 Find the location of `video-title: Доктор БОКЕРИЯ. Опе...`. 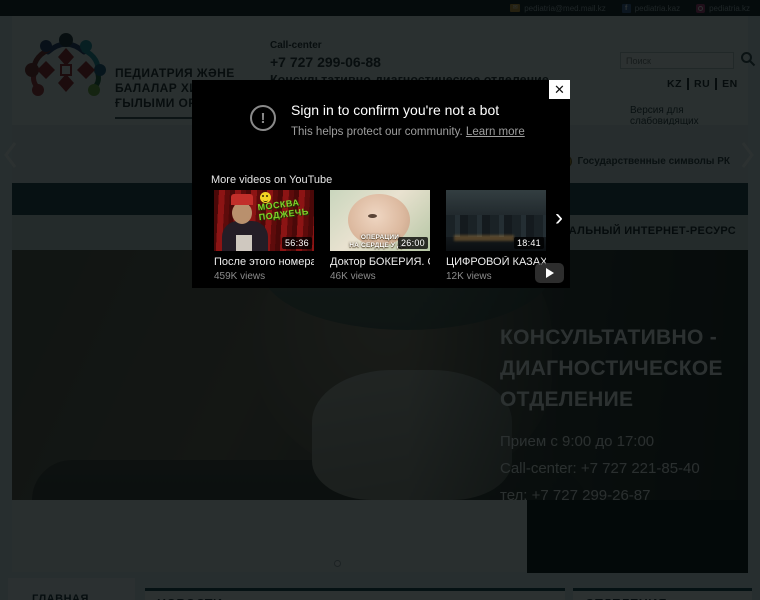

video-title: Доктор БОКЕРИЯ. Опе... is located at coordinates (380, 262).